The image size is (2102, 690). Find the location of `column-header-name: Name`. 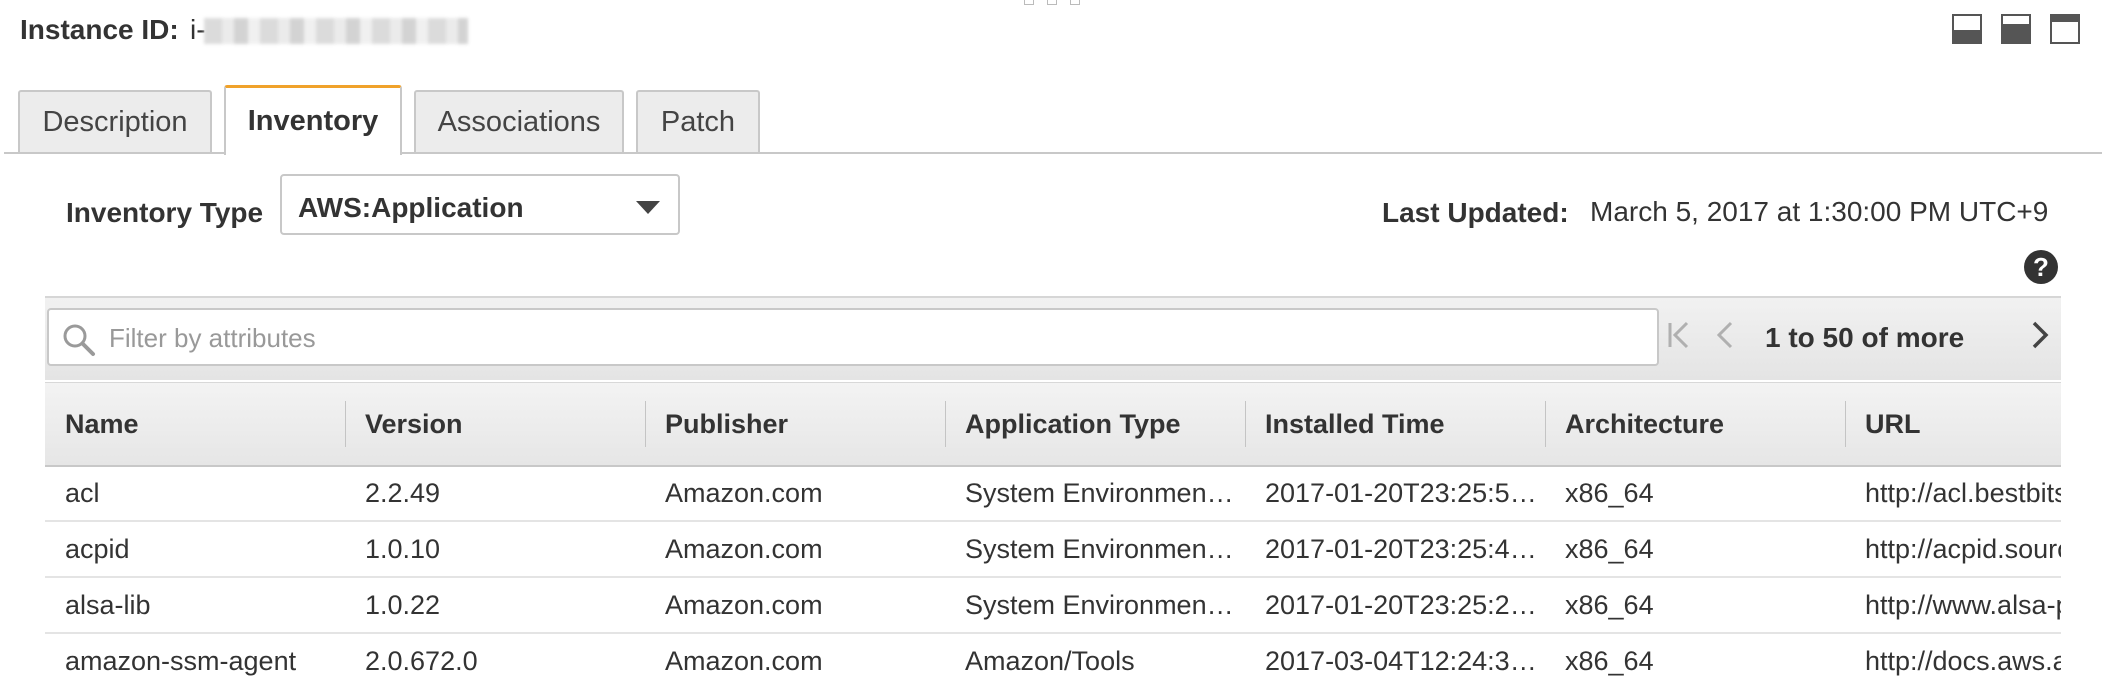

column-header-name: Name is located at coordinates (195, 424).